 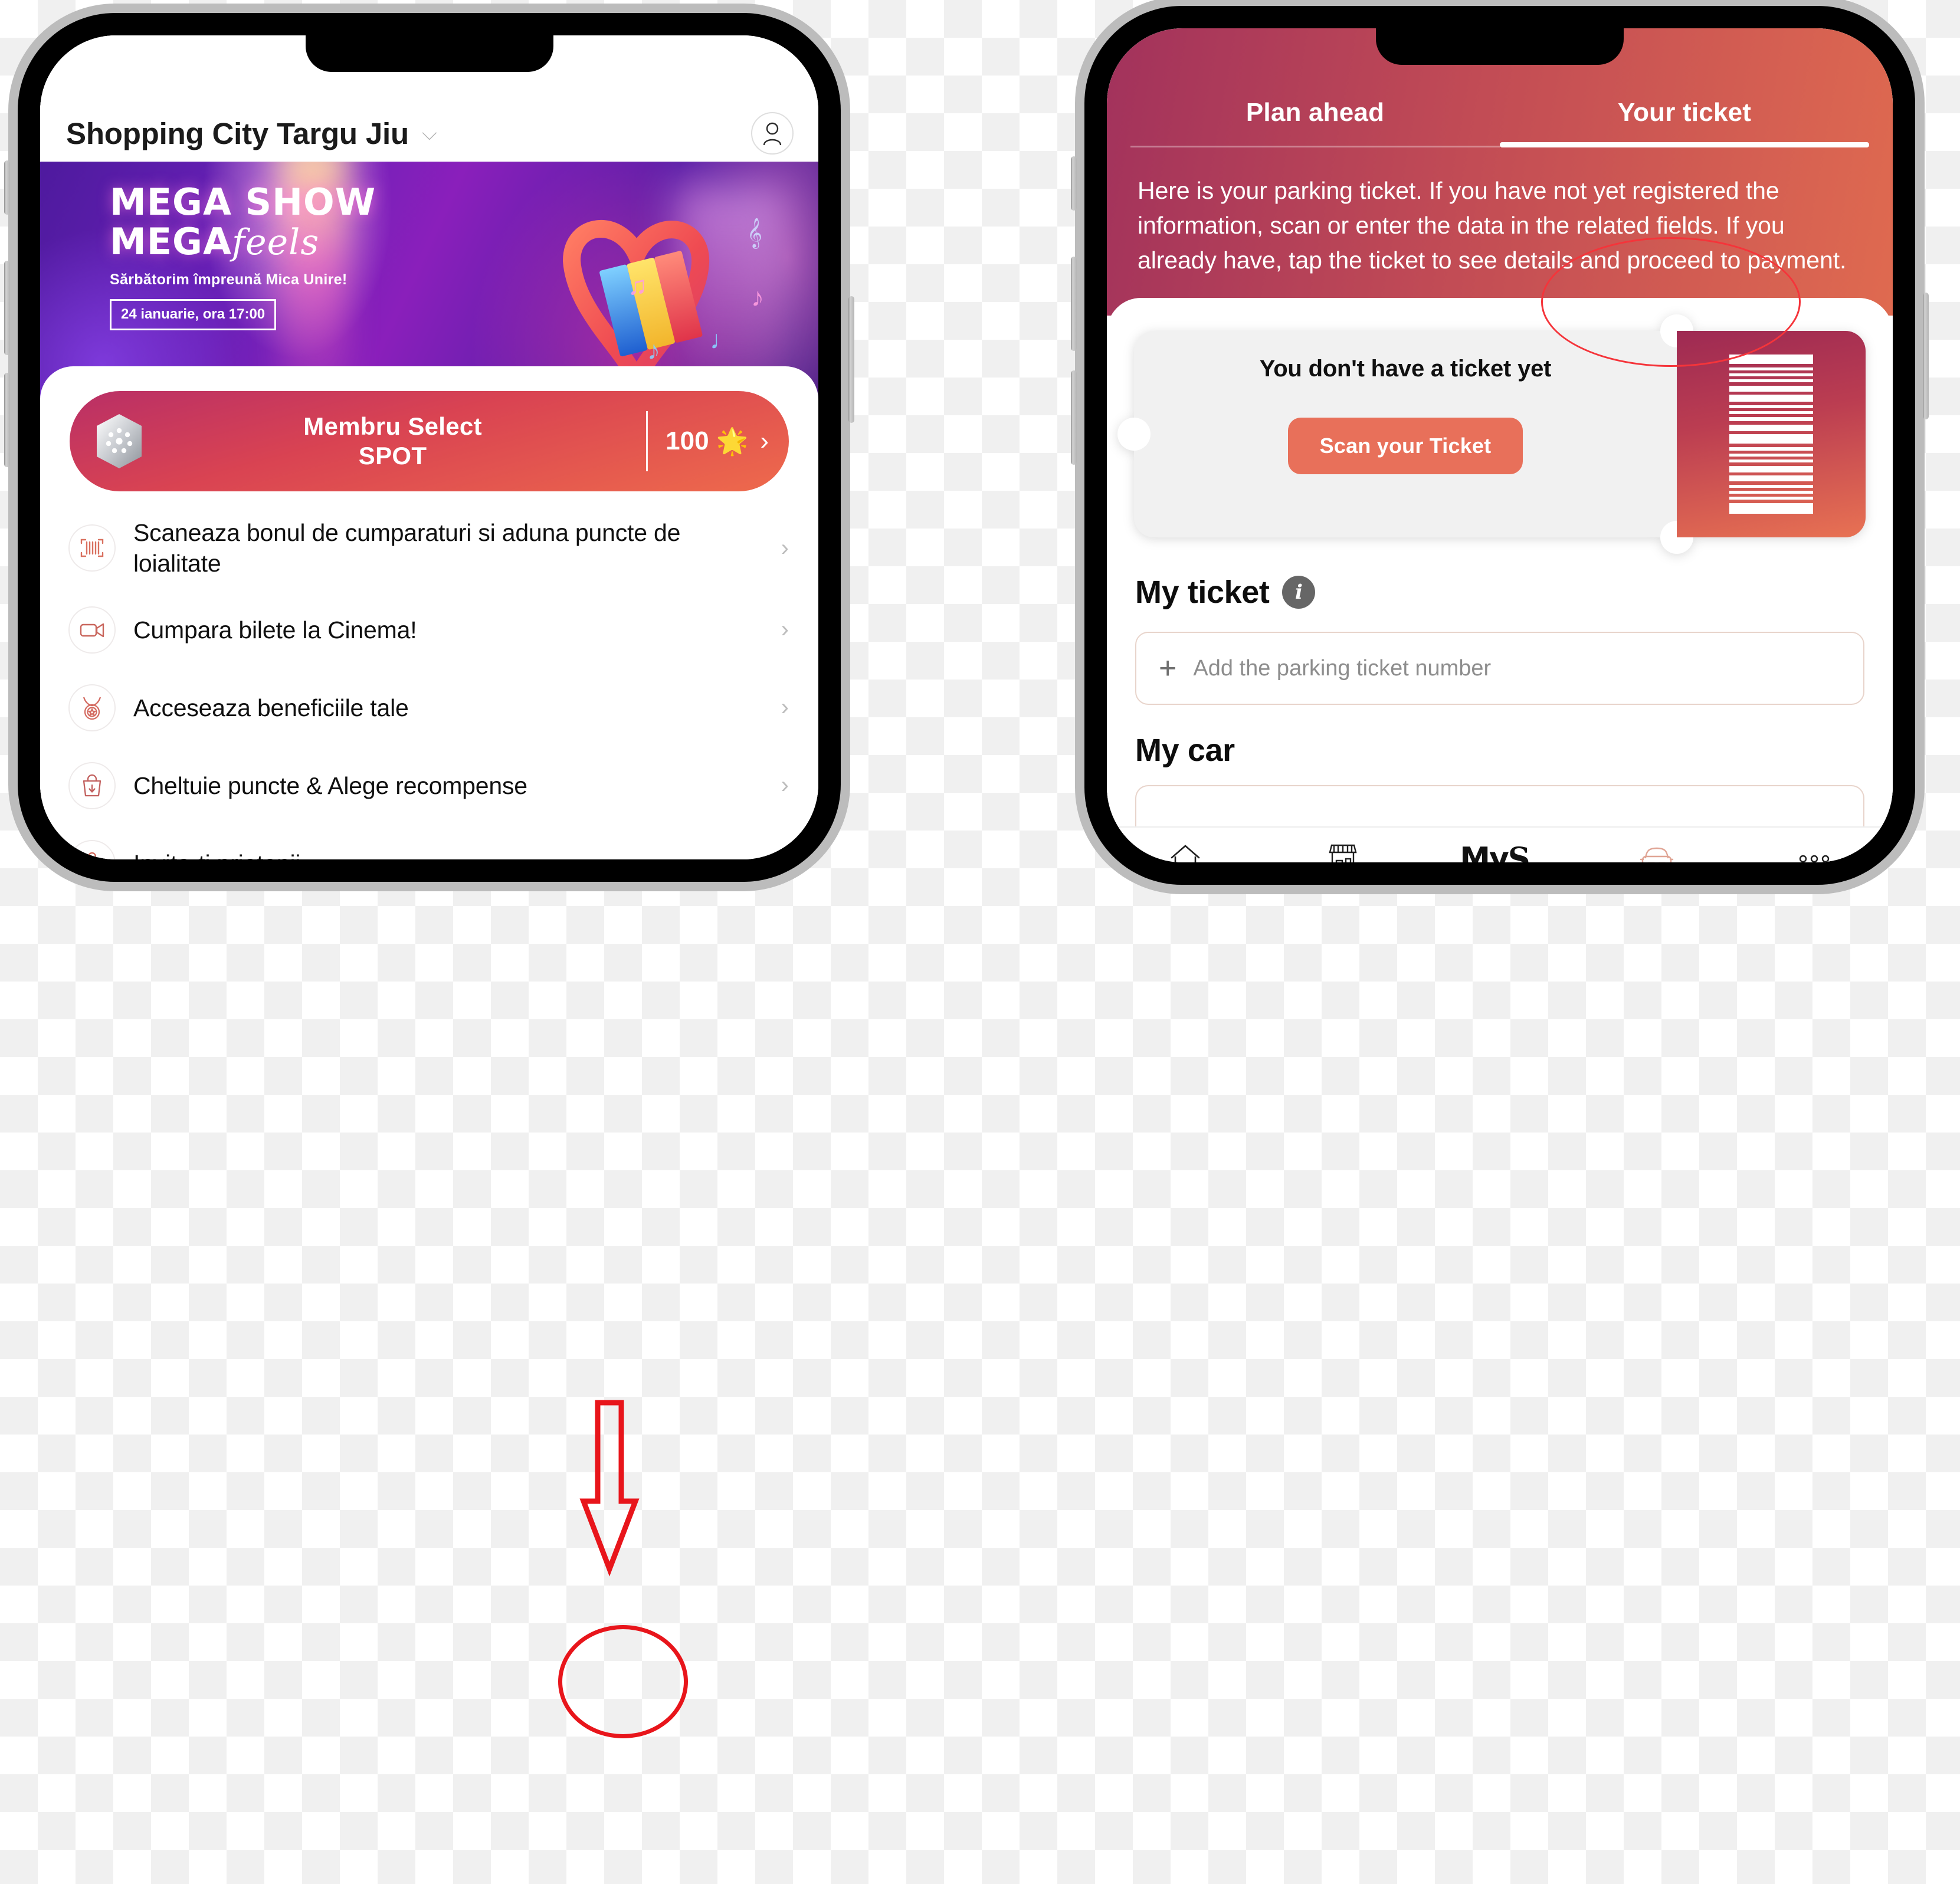 I want to click on person-glyph, so click(x=772, y=134).